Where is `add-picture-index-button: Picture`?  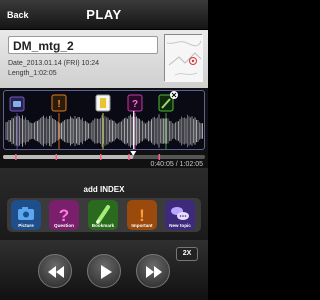 add-picture-index-button: Picture is located at coordinates (26, 215).